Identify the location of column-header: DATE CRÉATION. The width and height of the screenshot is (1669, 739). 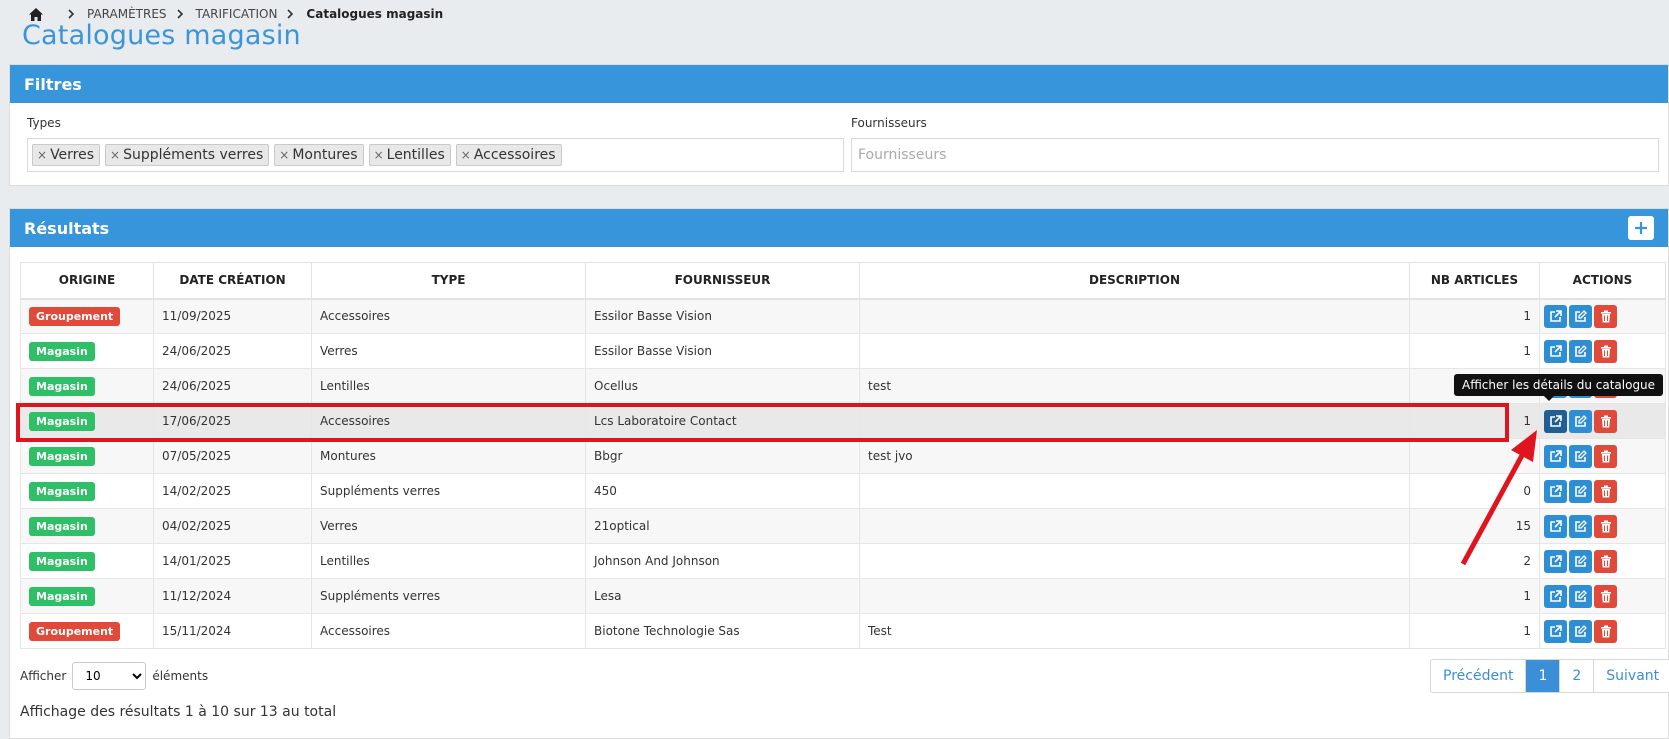
(232, 281).